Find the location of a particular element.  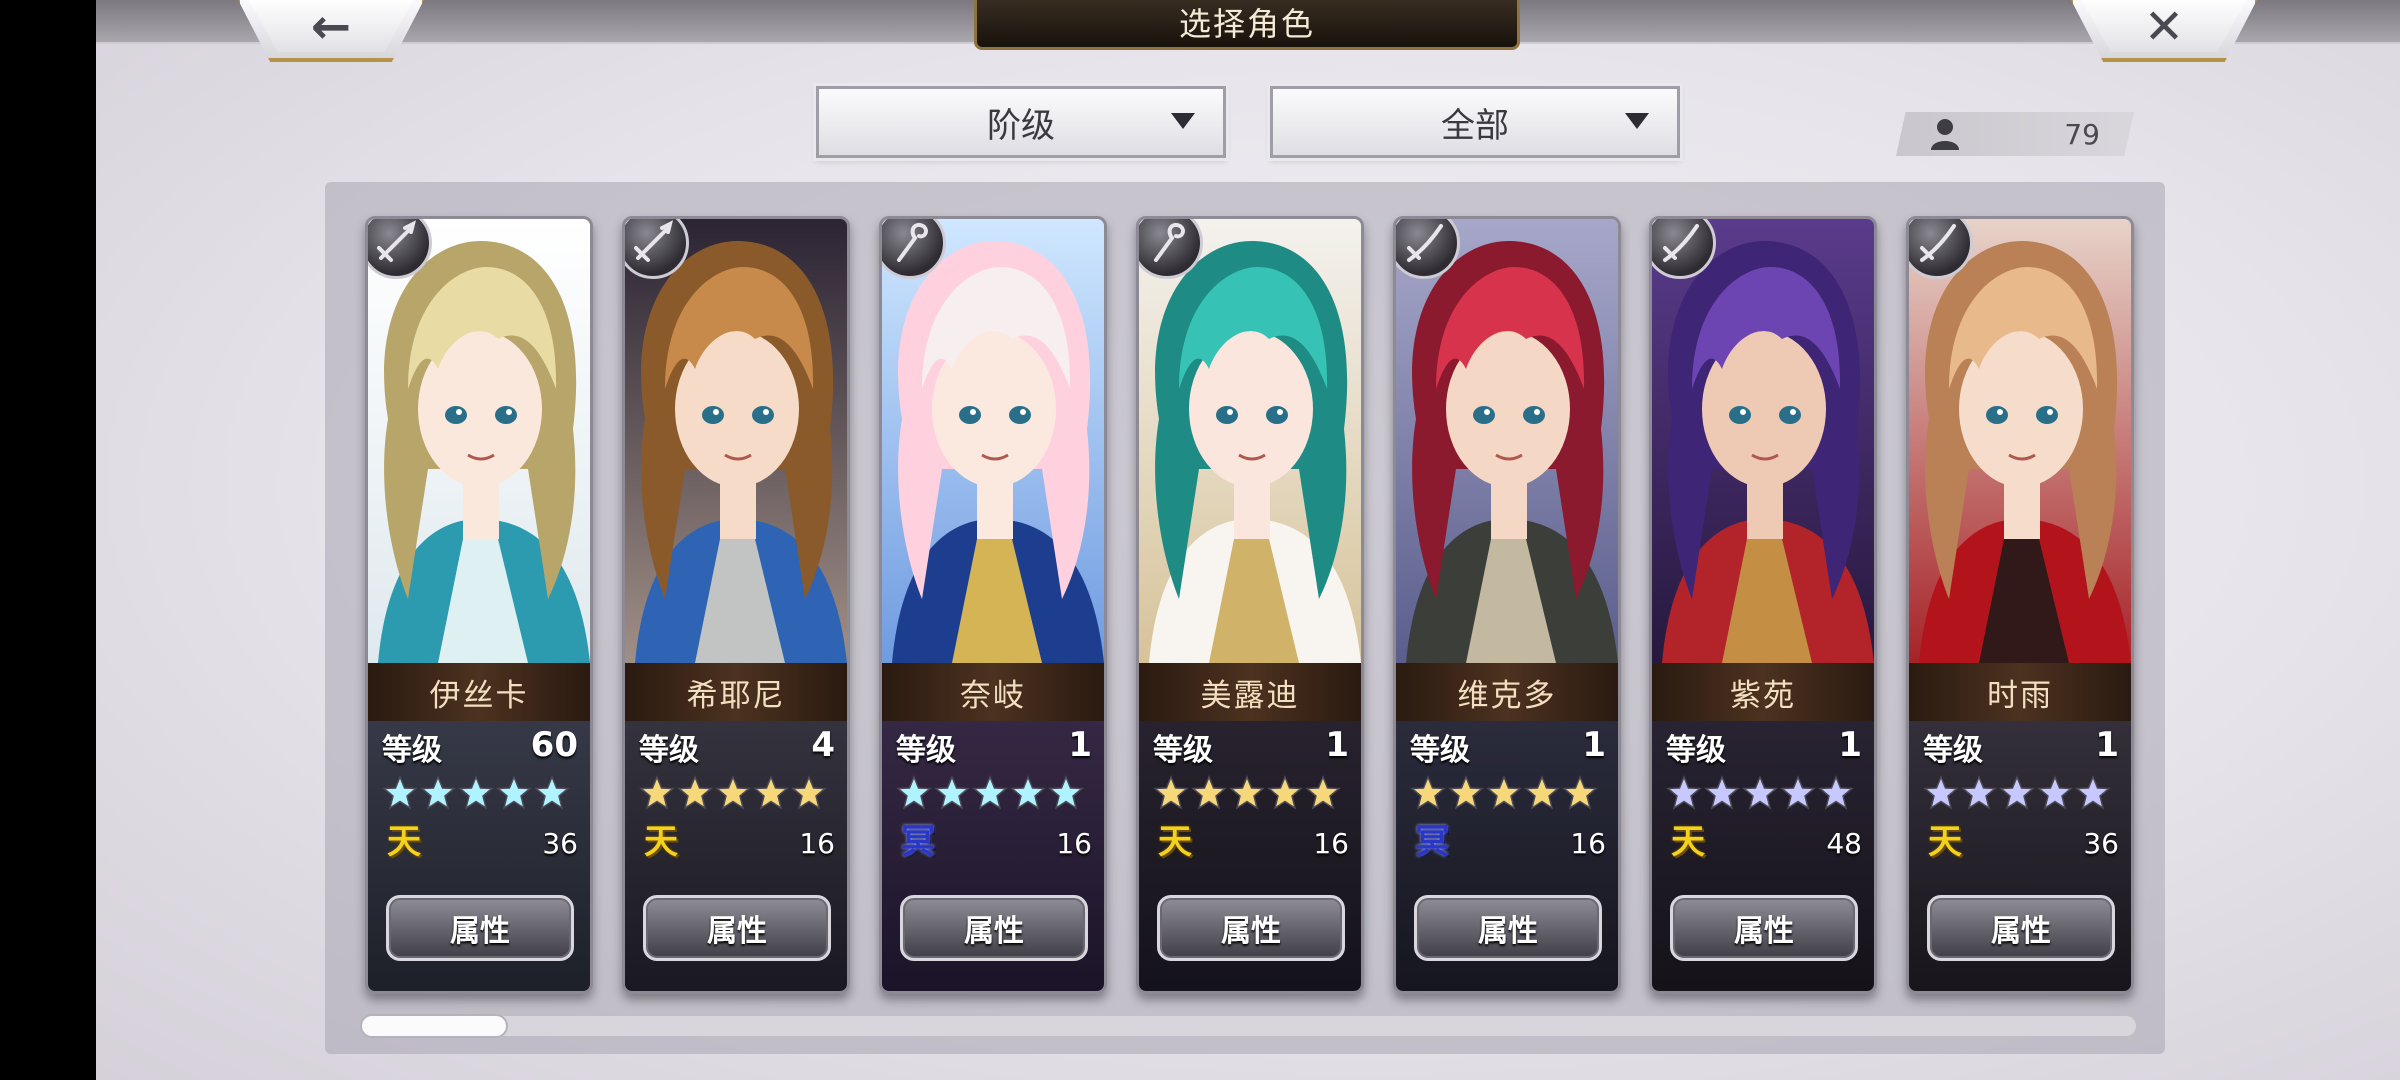

close-button: ✕ is located at coordinates (2164, 31).